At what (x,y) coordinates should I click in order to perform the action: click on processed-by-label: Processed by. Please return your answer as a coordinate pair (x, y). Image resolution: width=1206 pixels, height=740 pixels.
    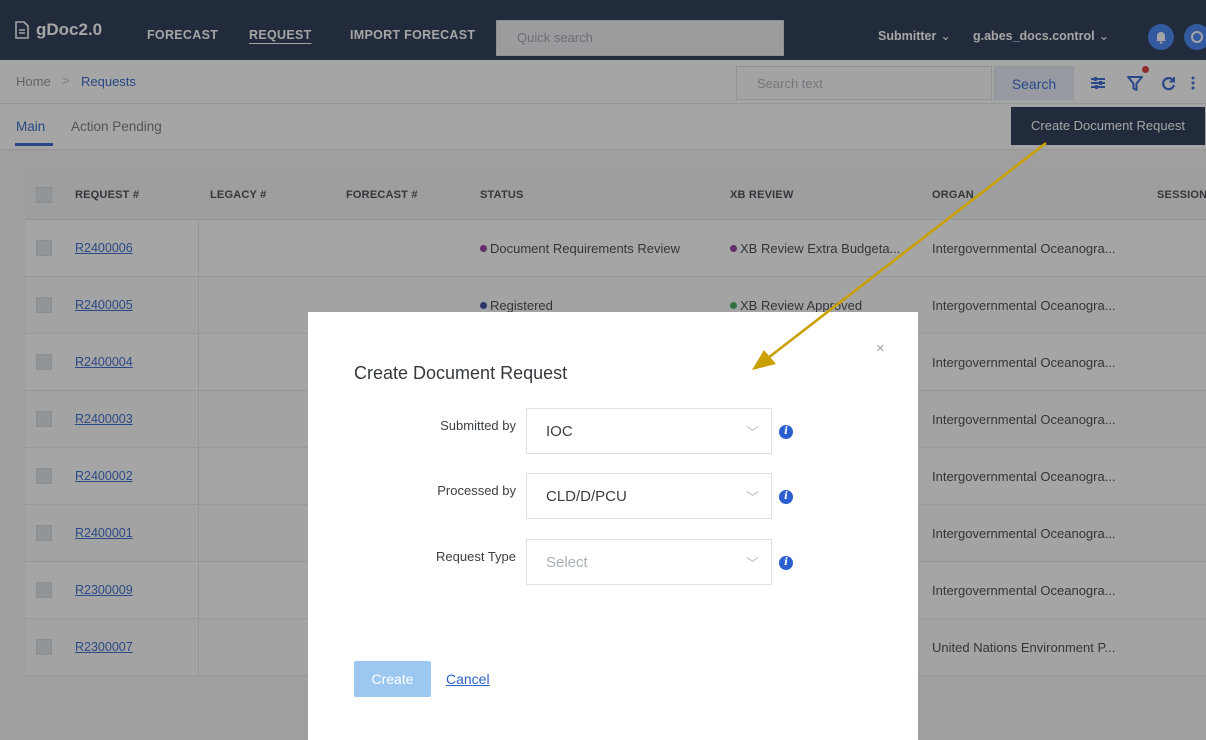
    Looking at the image, I should click on (476, 490).